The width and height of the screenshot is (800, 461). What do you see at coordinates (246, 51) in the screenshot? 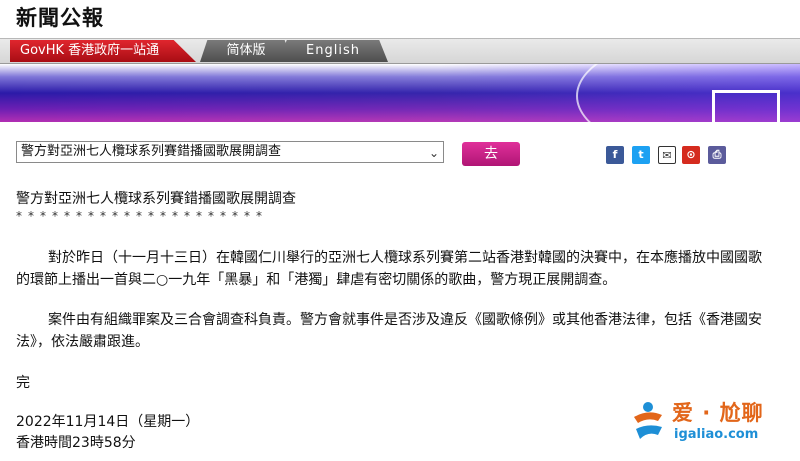
I see `simplified-chinese-link: 简体版` at bounding box center [246, 51].